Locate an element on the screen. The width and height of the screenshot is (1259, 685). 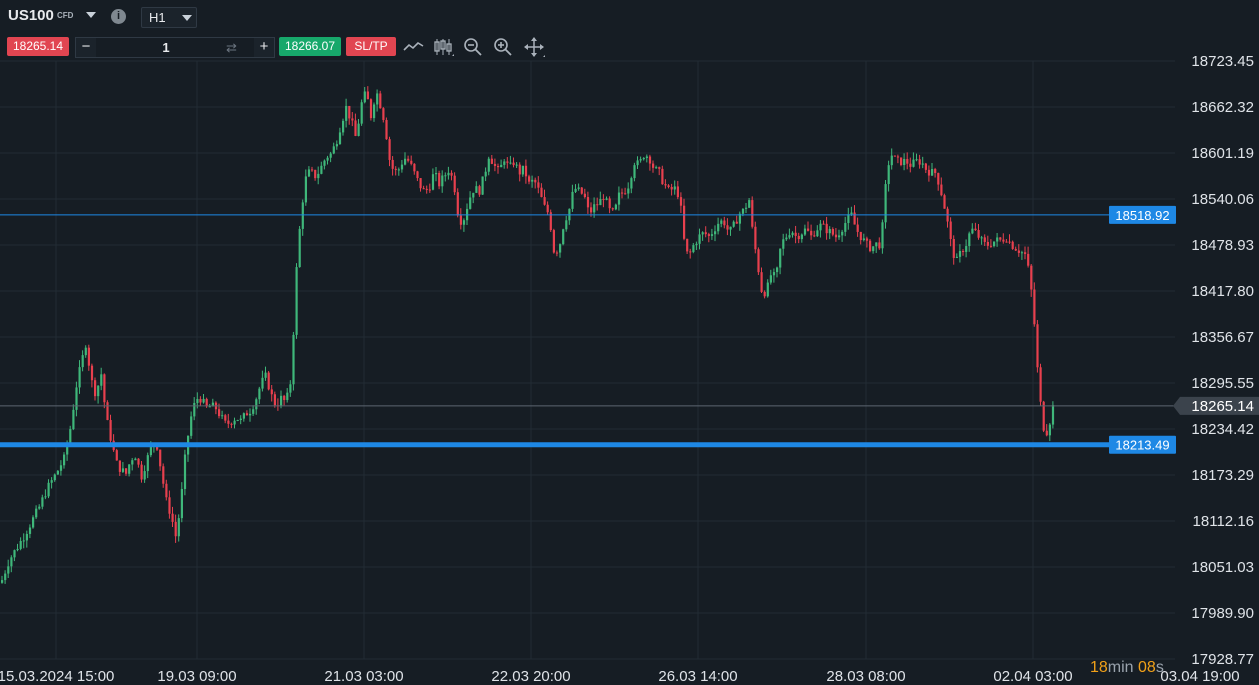
zoom-in-icon is located at coordinates (503, 47).